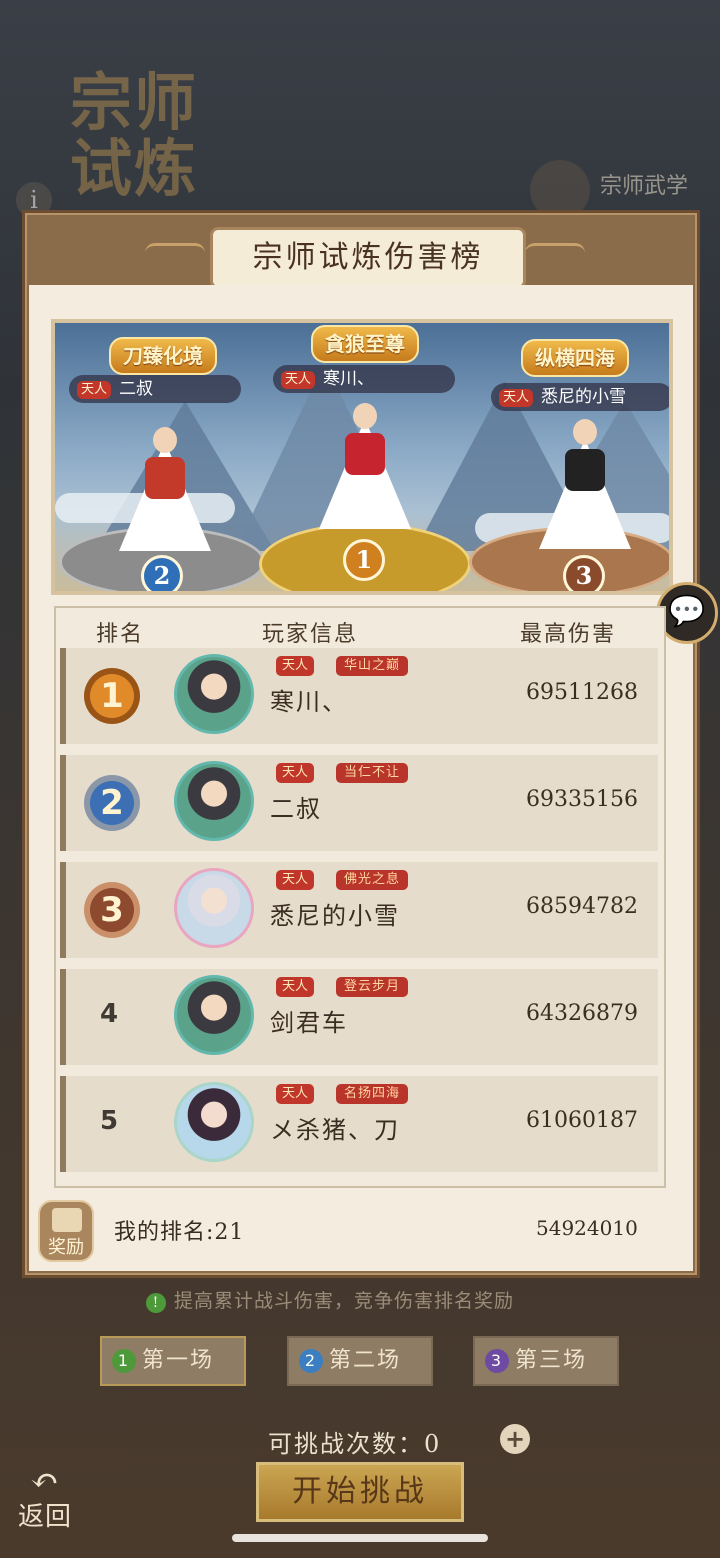 The image size is (720, 1558). I want to click on column-header-damage: 最高伤害, so click(568, 634).